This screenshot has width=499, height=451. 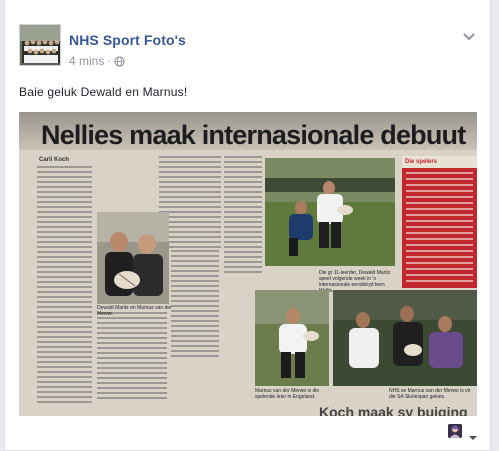 What do you see at coordinates (439, 162) in the screenshot?
I see `sidebar-title: Die spelers` at bounding box center [439, 162].